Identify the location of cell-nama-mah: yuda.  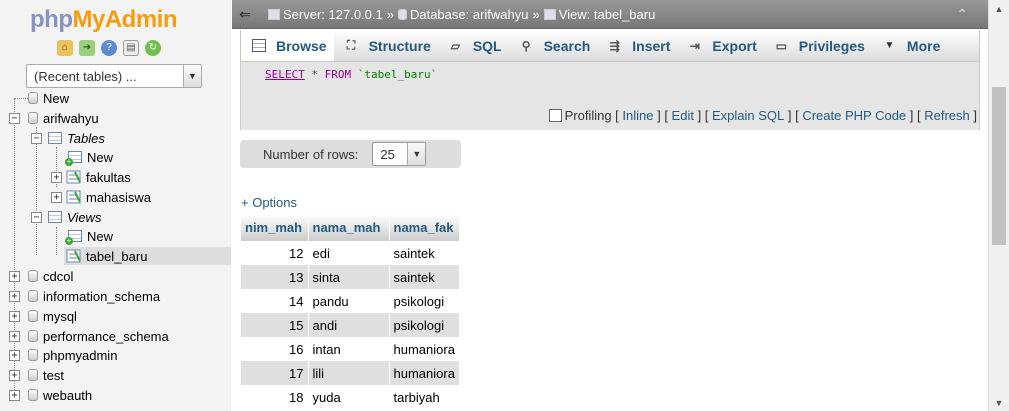
(349, 397).